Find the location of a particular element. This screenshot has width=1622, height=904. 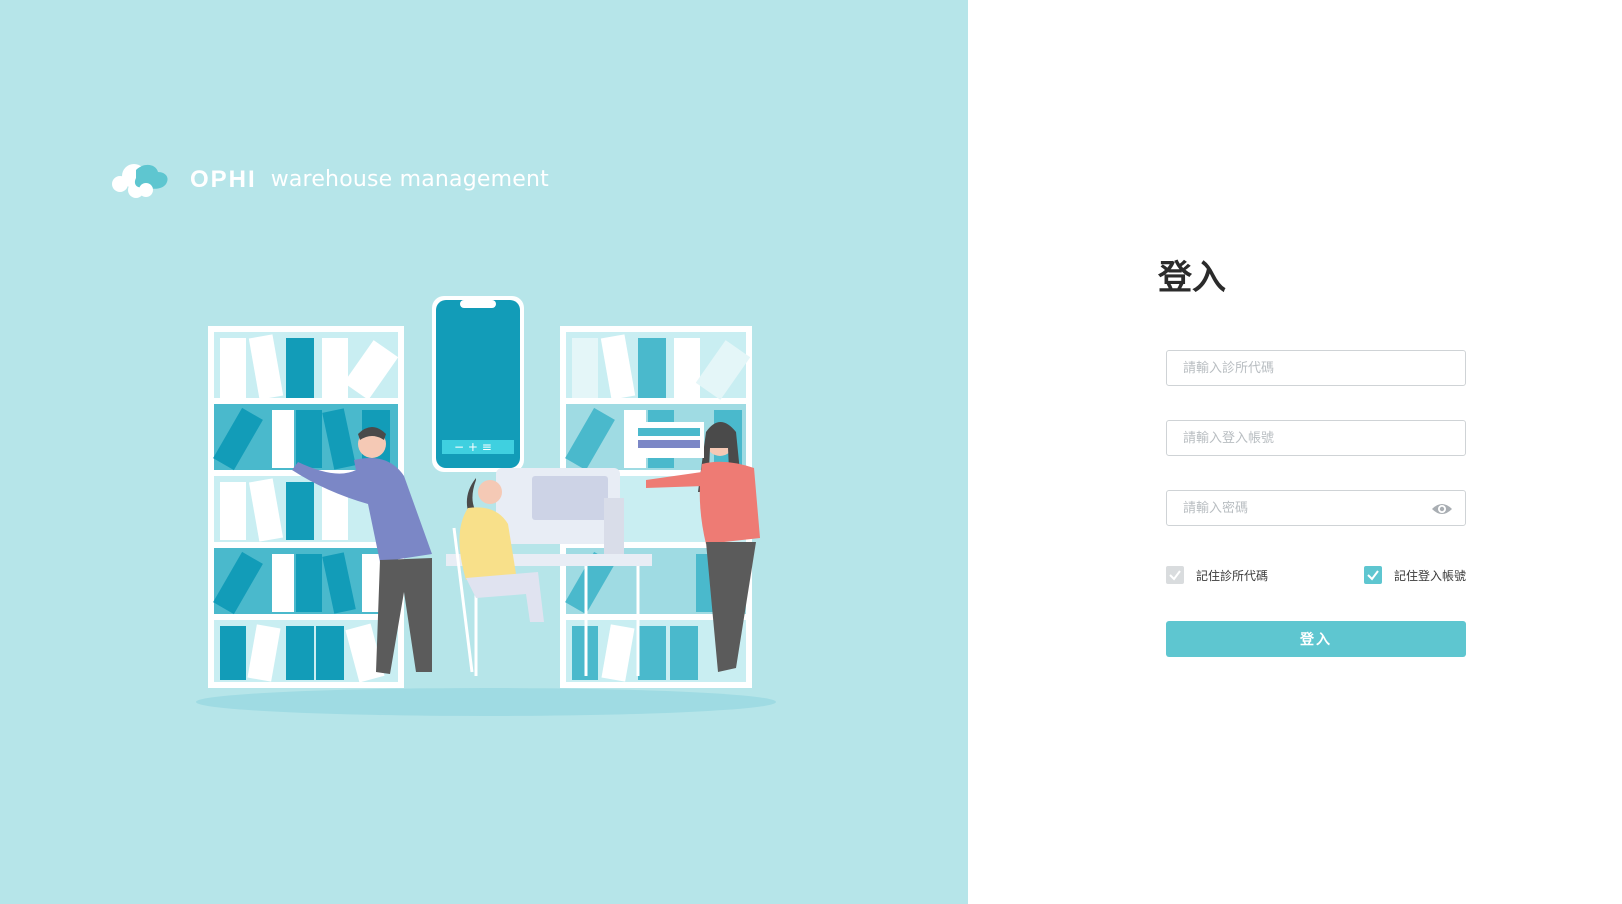

remember-clinic-label: 記住診所代碼 is located at coordinates (1232, 575).